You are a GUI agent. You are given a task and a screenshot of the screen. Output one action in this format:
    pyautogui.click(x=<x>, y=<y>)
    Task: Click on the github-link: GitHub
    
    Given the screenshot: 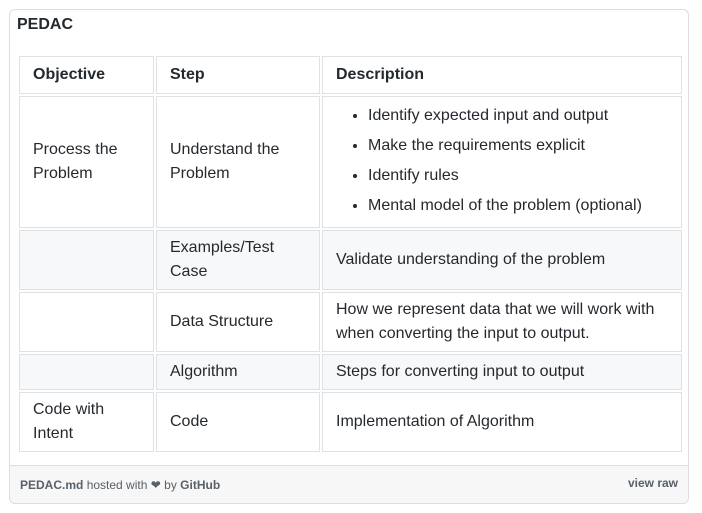 What is the action you would take?
    pyautogui.click(x=200, y=485)
    